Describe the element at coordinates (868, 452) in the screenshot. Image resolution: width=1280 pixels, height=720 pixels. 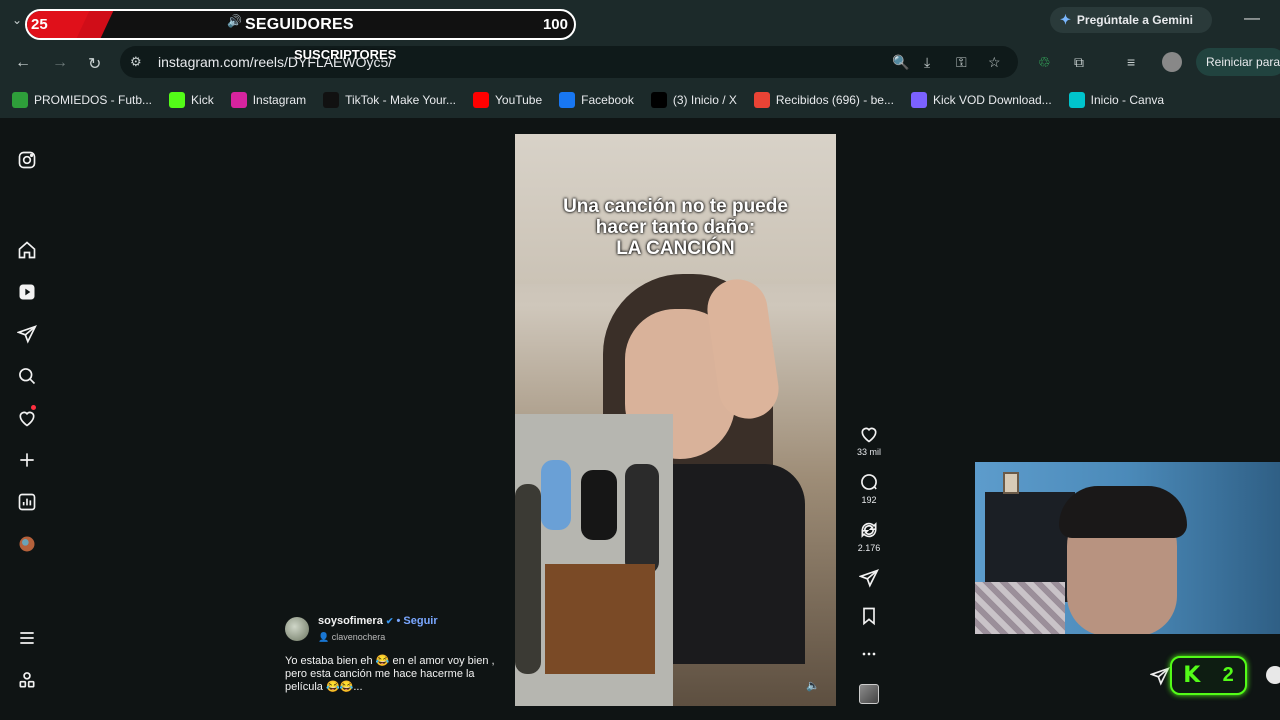
I see `like-count: 33 mil` at that location.